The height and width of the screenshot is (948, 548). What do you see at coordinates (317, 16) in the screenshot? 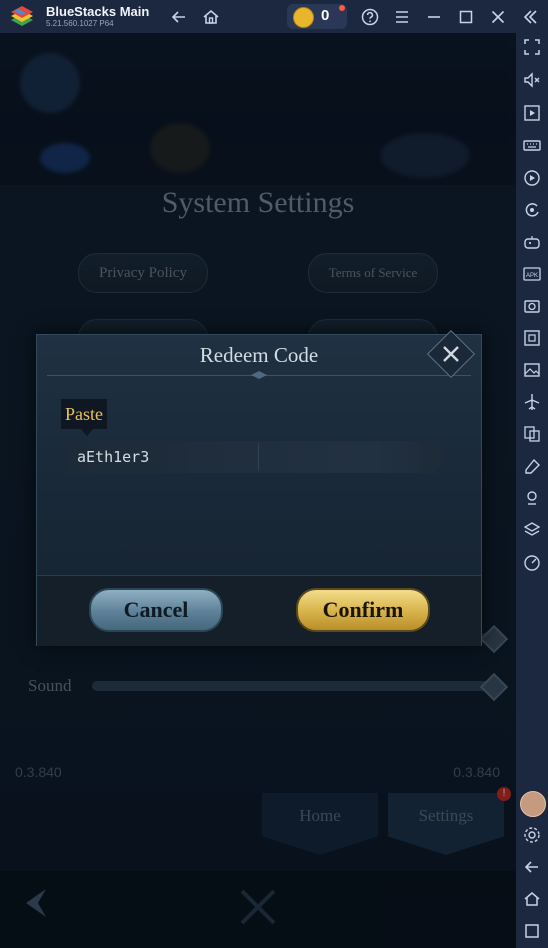
I see `coin-balance: 0` at bounding box center [317, 16].